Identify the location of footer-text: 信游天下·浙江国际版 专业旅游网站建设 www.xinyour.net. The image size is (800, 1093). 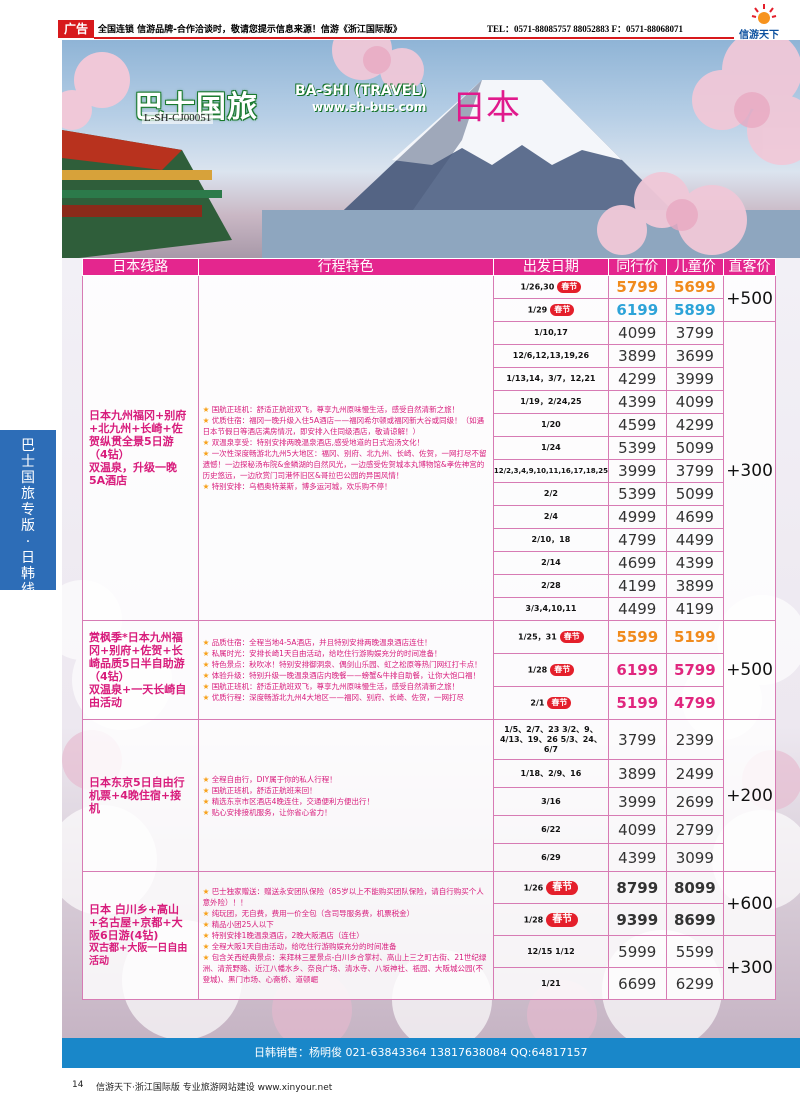
(214, 1088).